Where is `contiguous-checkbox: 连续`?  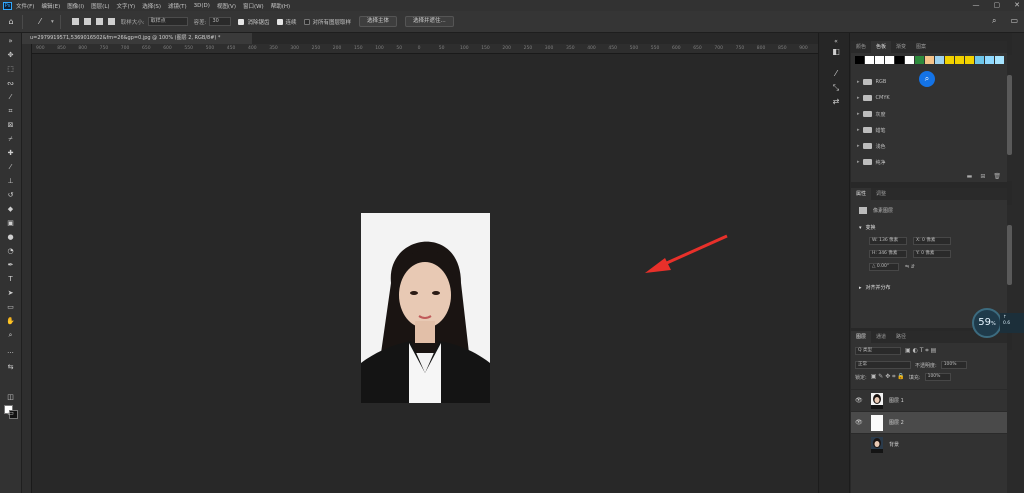 contiguous-checkbox: 连续 is located at coordinates (286, 22).